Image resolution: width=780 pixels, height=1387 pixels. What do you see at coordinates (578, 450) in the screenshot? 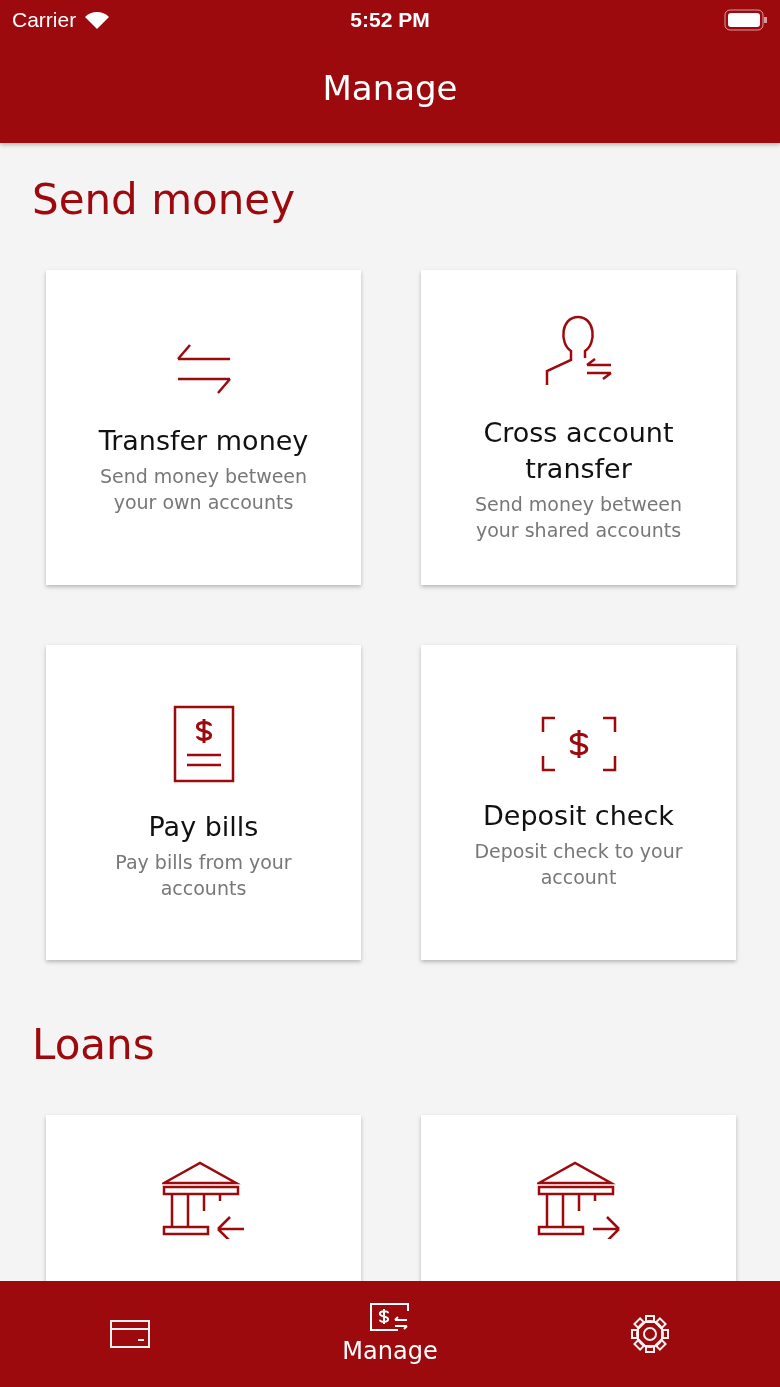
I see `card-title: Cross account transfer` at bounding box center [578, 450].